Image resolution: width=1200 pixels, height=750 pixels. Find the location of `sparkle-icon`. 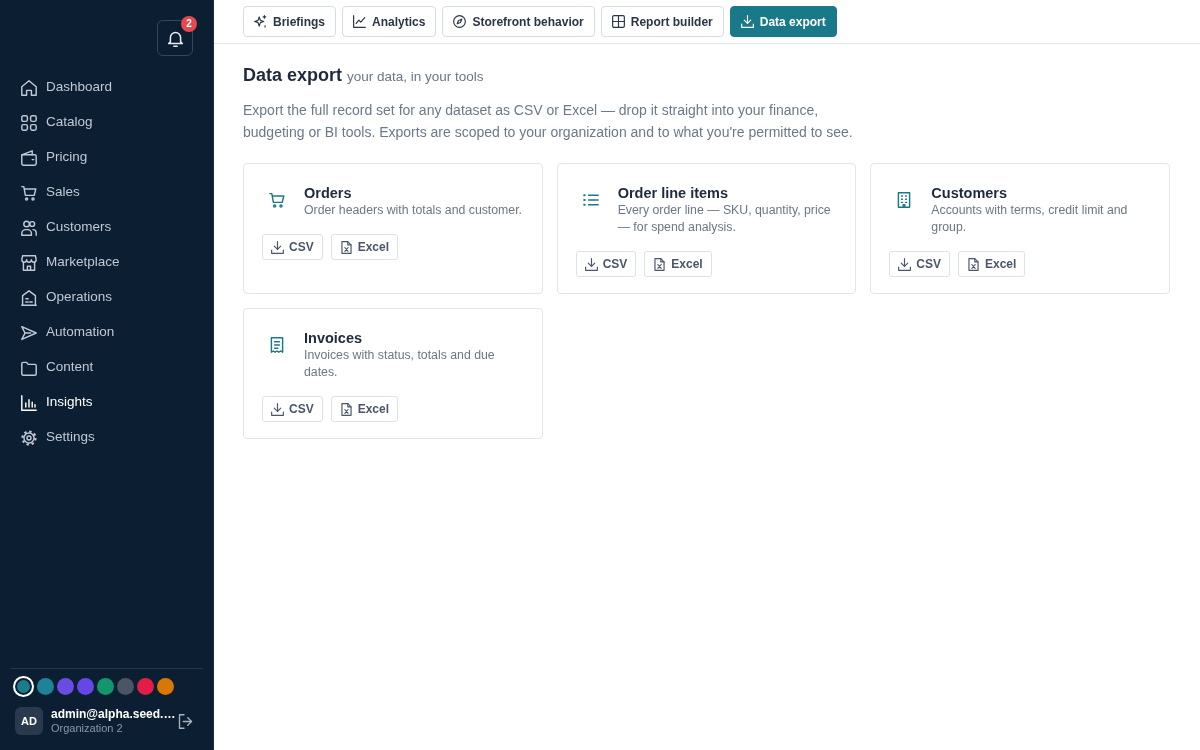

sparkle-icon is located at coordinates (260, 21).